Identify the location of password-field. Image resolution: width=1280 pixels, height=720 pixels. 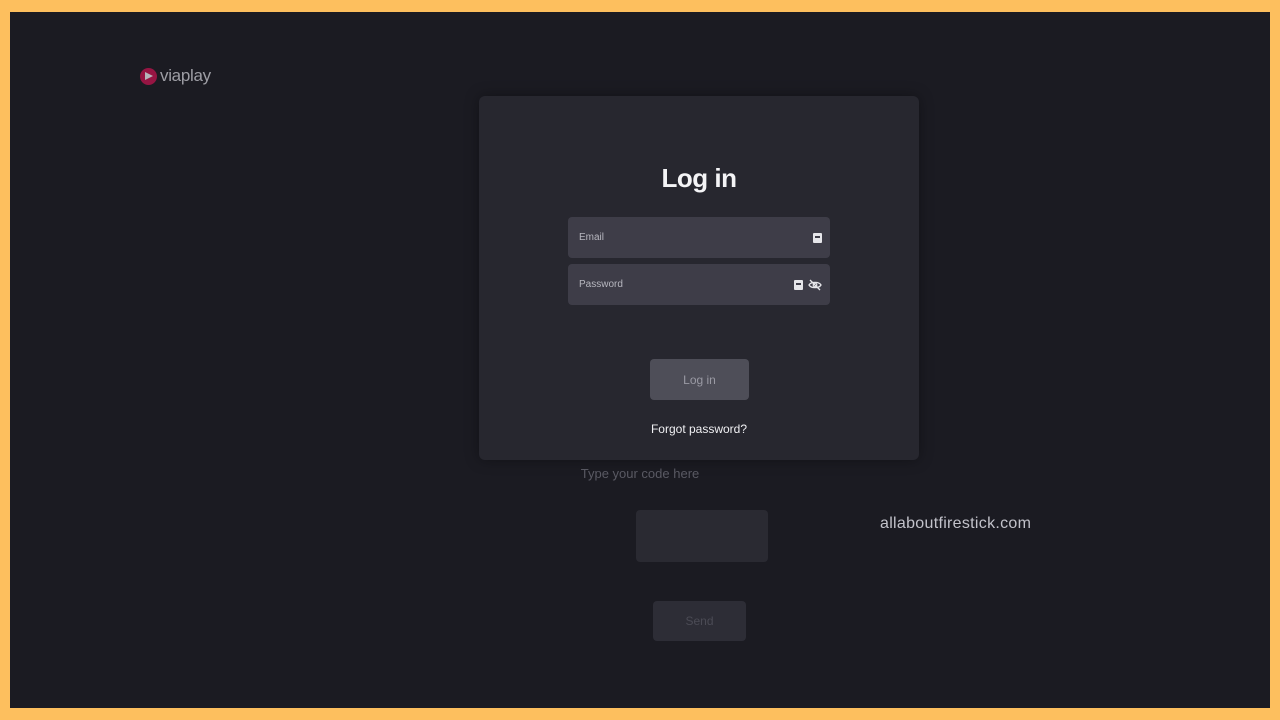
(699, 284).